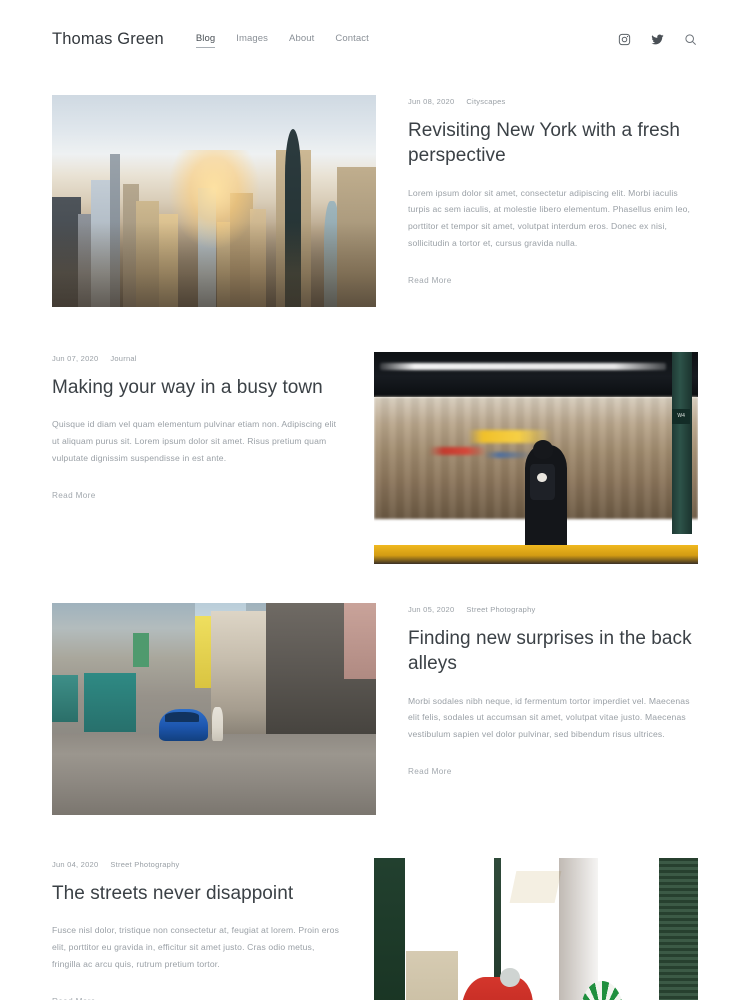 The height and width of the screenshot is (1000, 750). Describe the element at coordinates (690, 39) in the screenshot. I see `search-icon` at that location.